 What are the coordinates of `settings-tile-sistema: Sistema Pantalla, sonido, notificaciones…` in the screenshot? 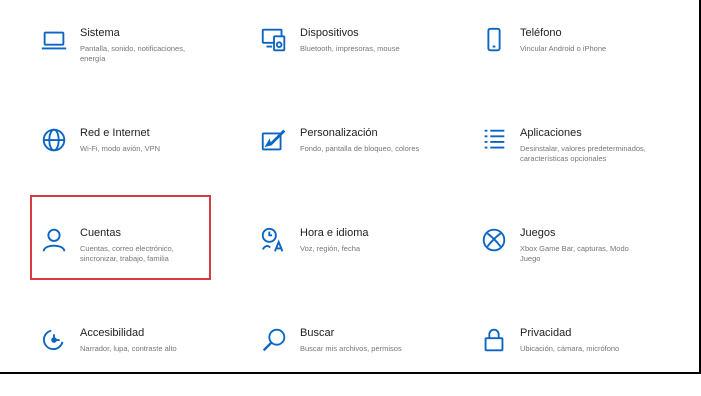 It's located at (138, 61).